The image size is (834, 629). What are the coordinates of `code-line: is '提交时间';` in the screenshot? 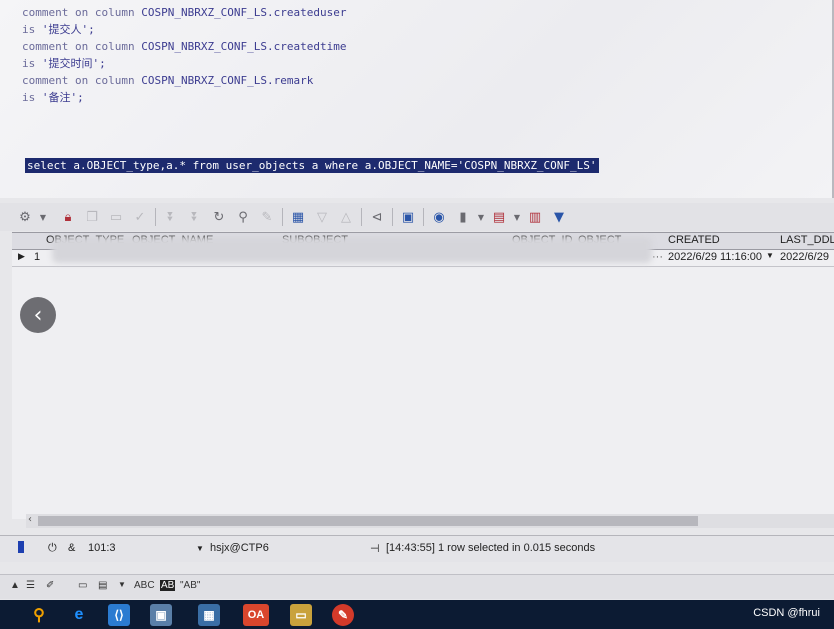 It's located at (64, 64).